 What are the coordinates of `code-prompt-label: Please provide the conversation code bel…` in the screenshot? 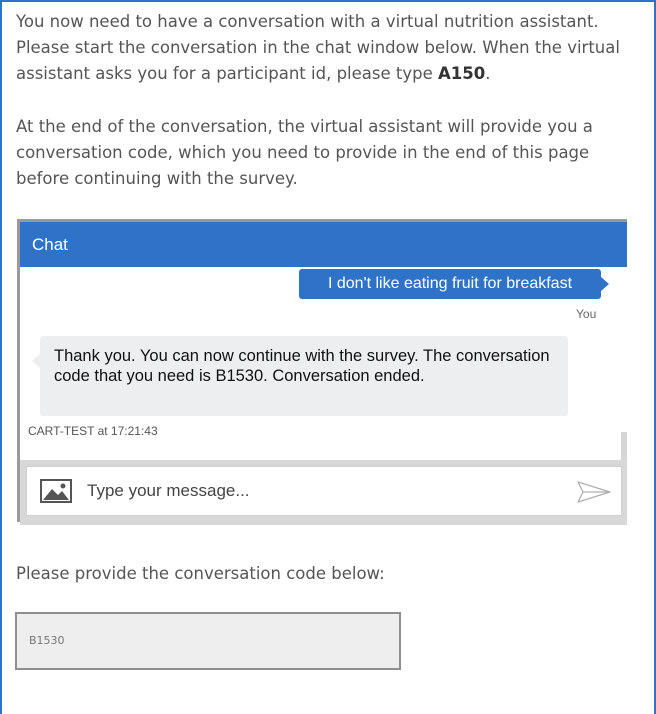 It's located at (200, 573).